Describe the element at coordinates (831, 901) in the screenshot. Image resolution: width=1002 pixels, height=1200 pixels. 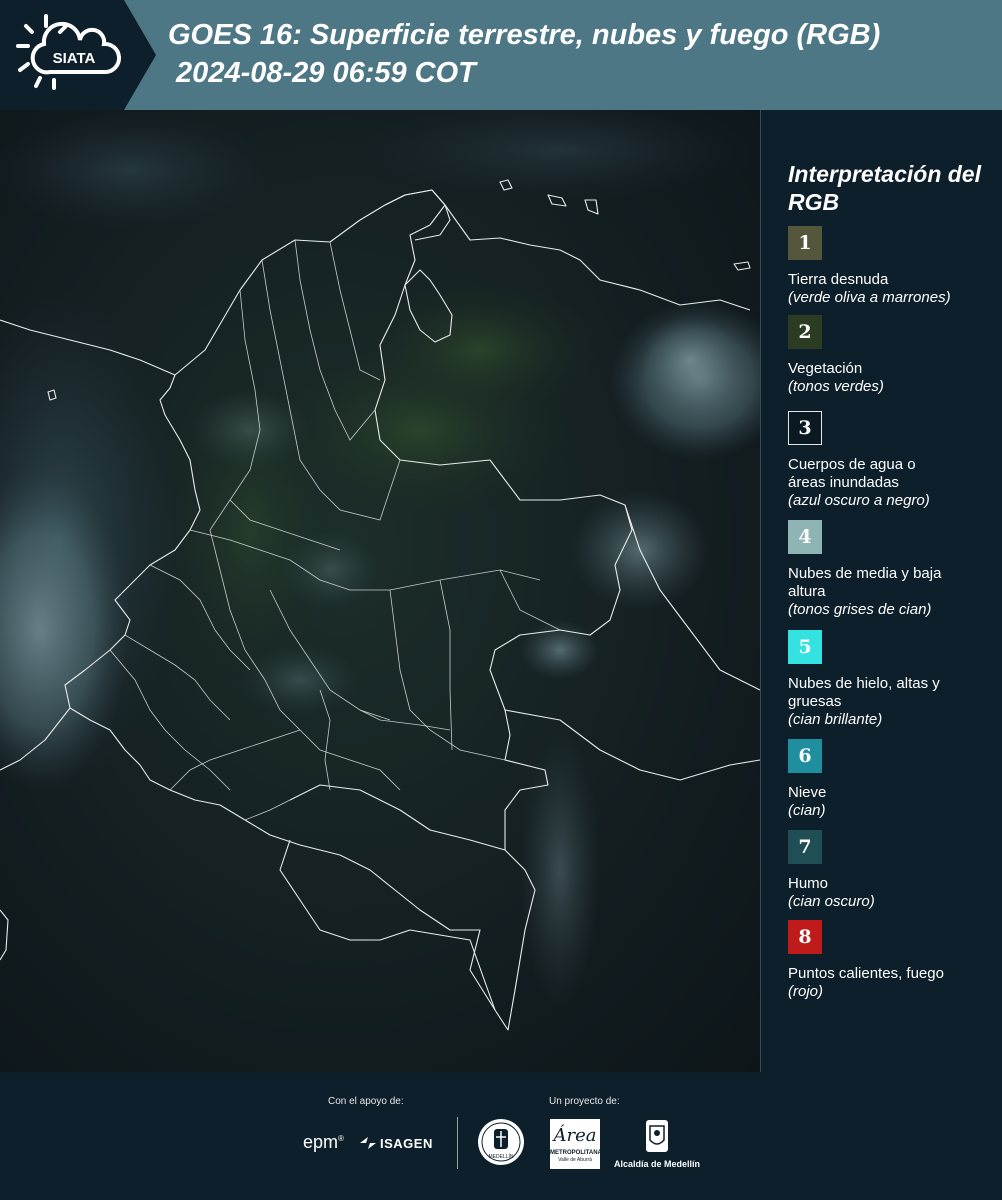
I see `legend-item-desc: (cian oscuro)` at that location.